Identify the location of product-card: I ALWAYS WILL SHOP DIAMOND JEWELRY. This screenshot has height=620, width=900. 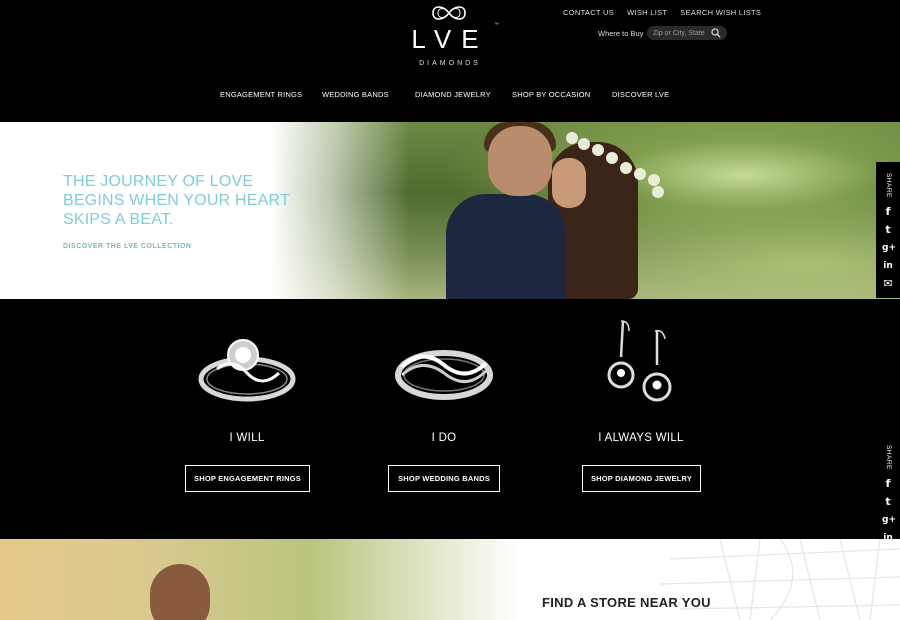
(641, 419).